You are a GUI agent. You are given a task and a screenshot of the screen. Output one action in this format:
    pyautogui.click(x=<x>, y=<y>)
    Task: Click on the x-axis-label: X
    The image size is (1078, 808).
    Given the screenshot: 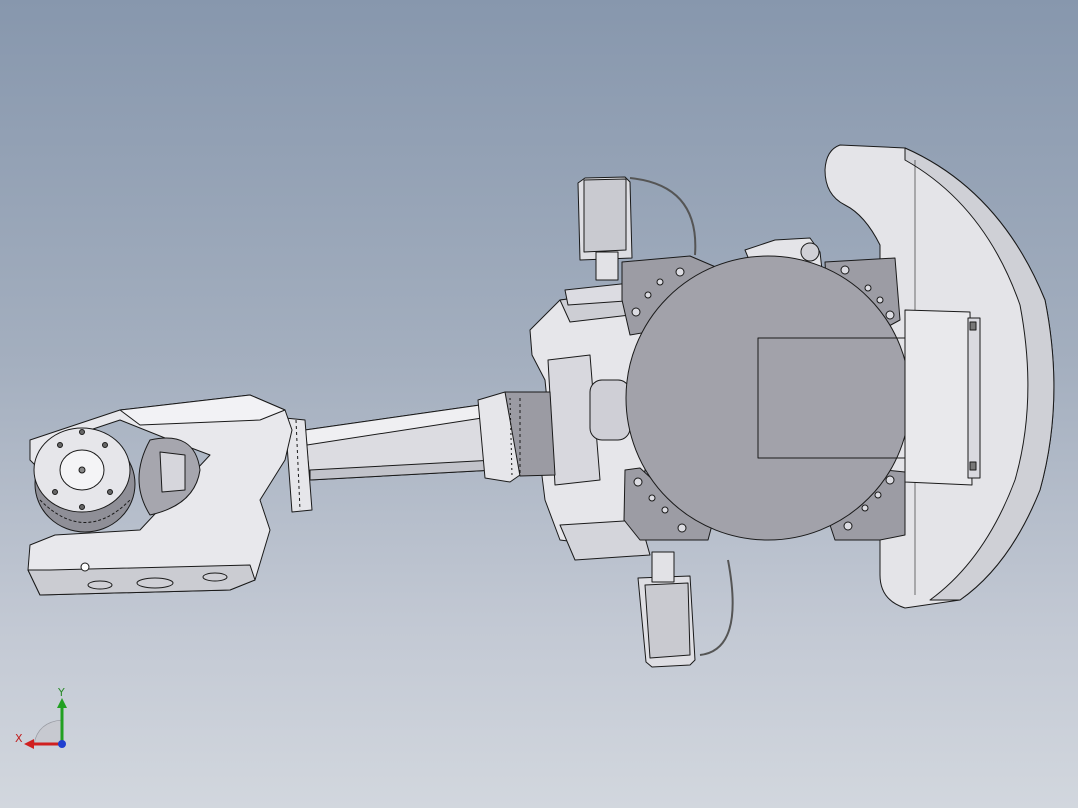 What is the action you would take?
    pyautogui.click(x=19, y=738)
    